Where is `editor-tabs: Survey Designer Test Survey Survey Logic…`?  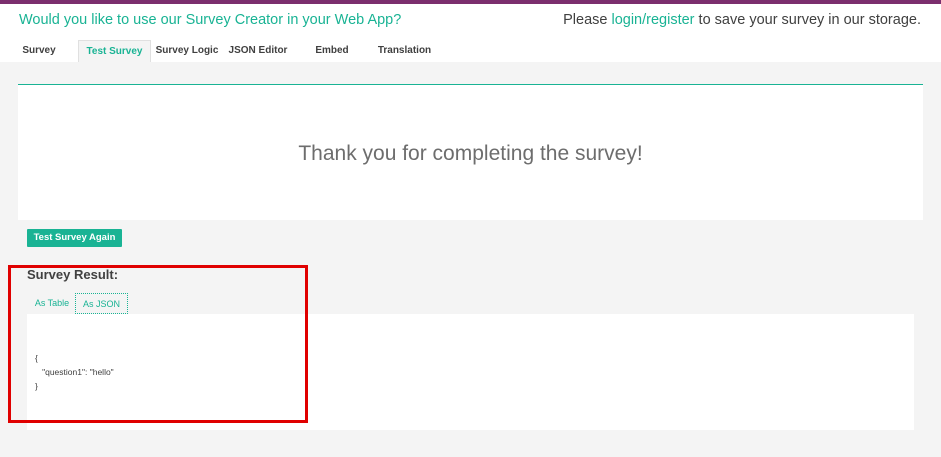 editor-tabs: Survey Designer Test Survey Survey Logic… is located at coordinates (470, 59).